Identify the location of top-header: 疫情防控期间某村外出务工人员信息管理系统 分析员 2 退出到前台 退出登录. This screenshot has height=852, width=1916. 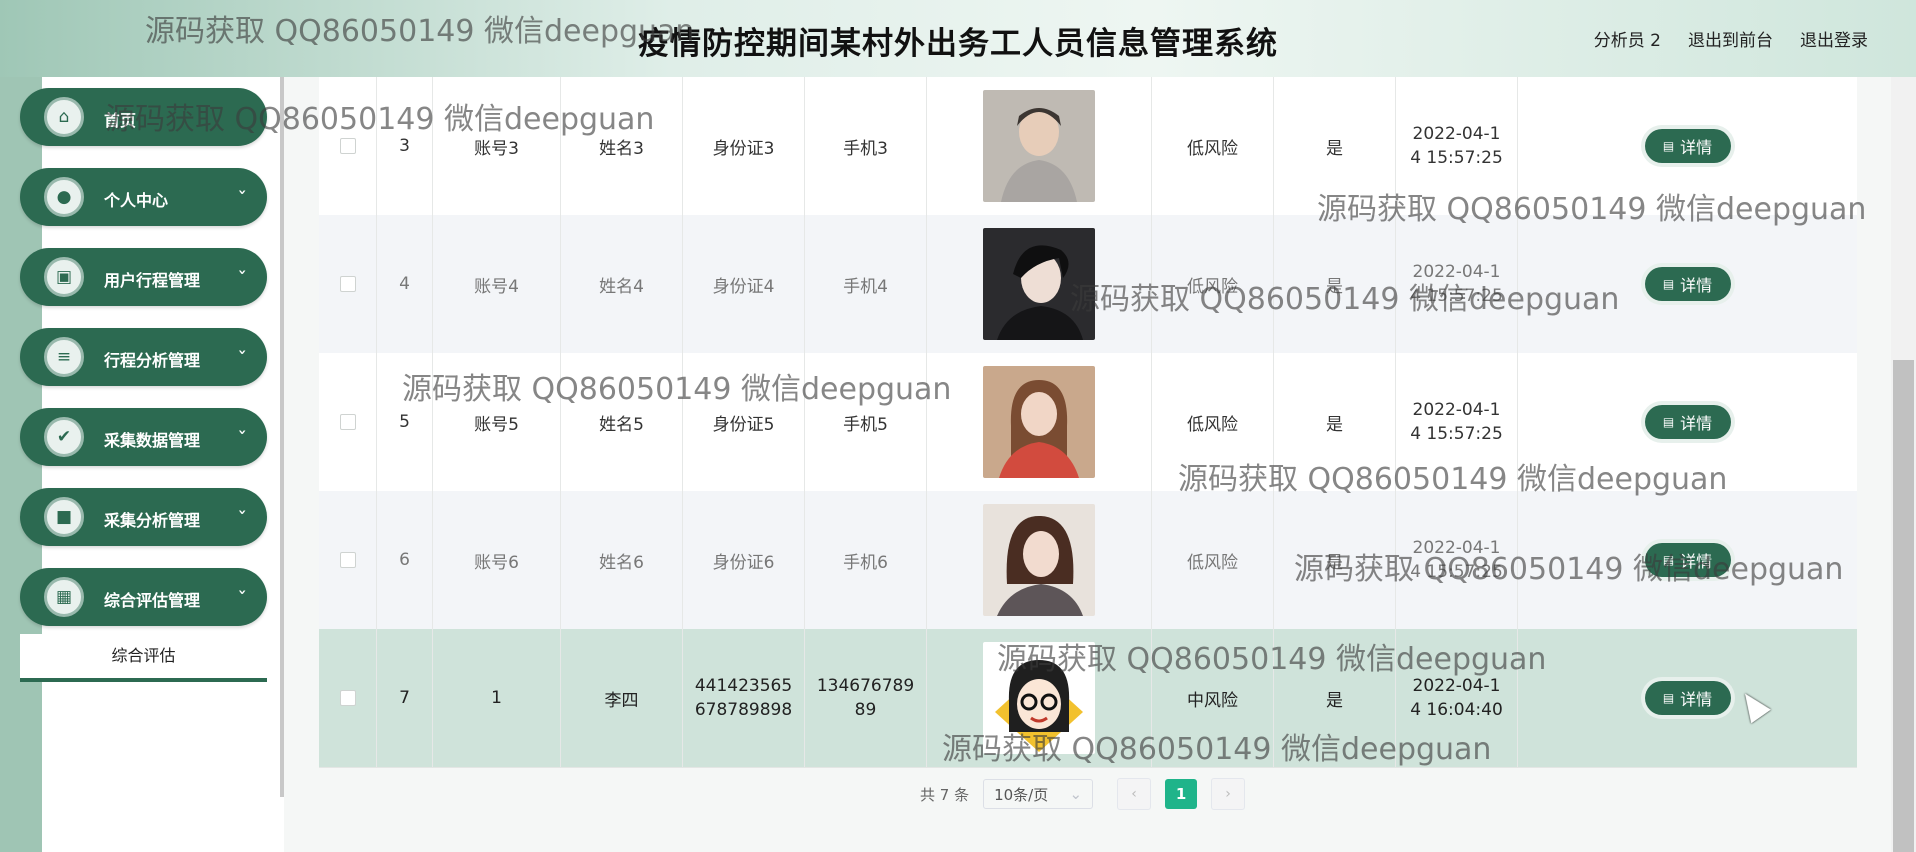
(958, 38).